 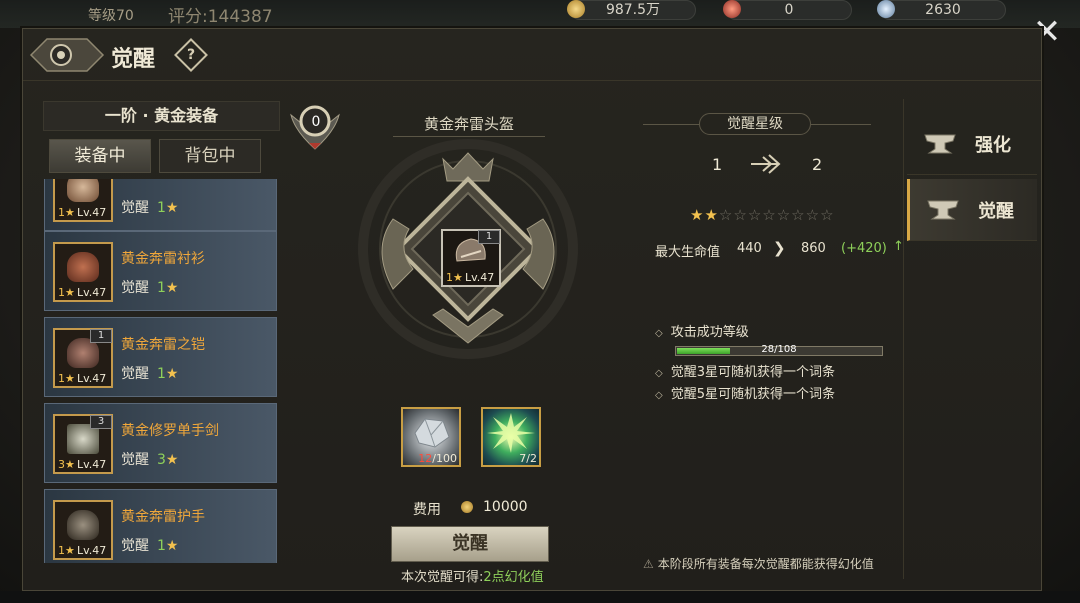 I want to click on panel-title: 觉醒, so click(x=133, y=59).